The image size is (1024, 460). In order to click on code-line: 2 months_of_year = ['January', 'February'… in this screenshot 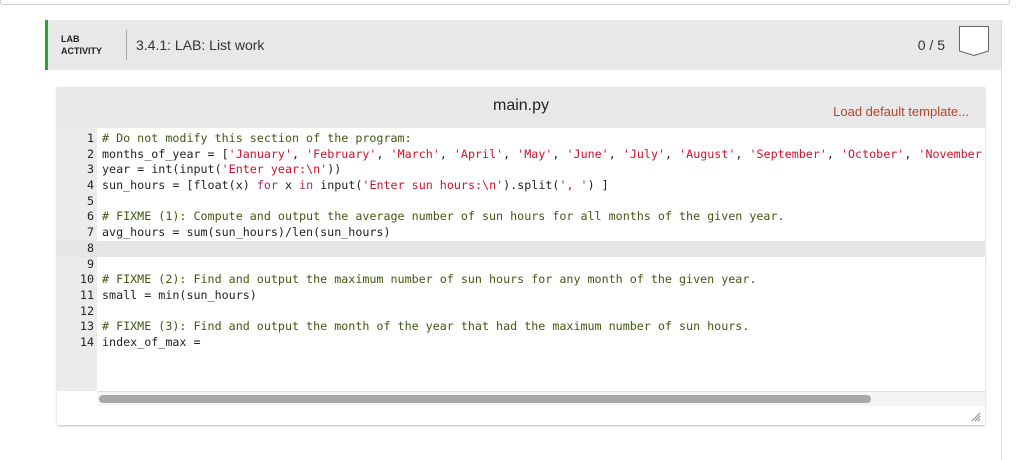, I will do `click(521, 155)`.